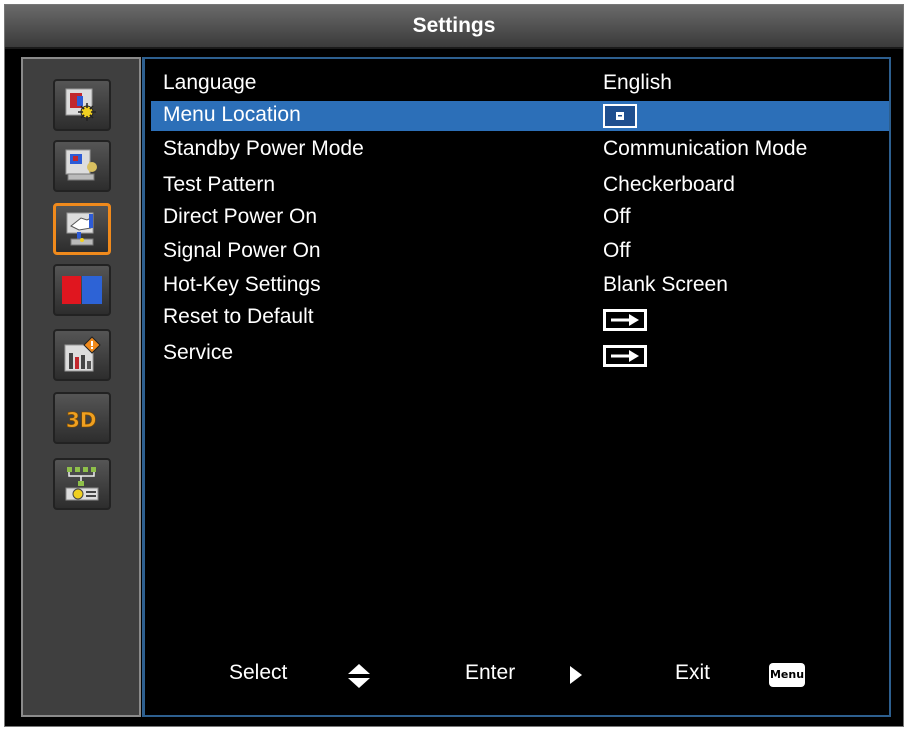 This screenshot has width=910, height=731. I want to click on menu-item-service: Service, so click(520, 354).